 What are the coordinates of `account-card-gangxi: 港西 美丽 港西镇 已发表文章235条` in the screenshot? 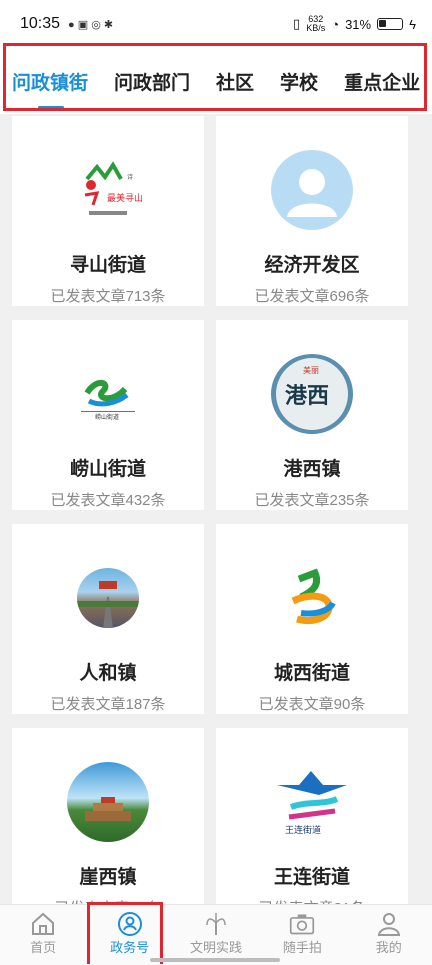 It's located at (312, 415).